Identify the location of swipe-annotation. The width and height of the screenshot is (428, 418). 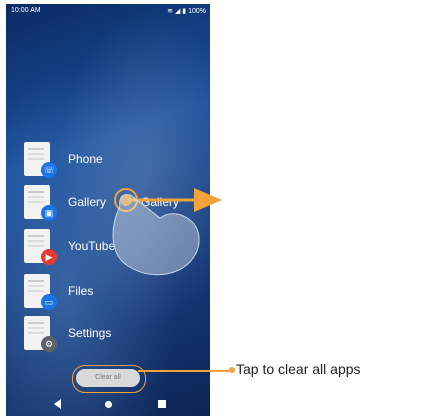
(167, 232).